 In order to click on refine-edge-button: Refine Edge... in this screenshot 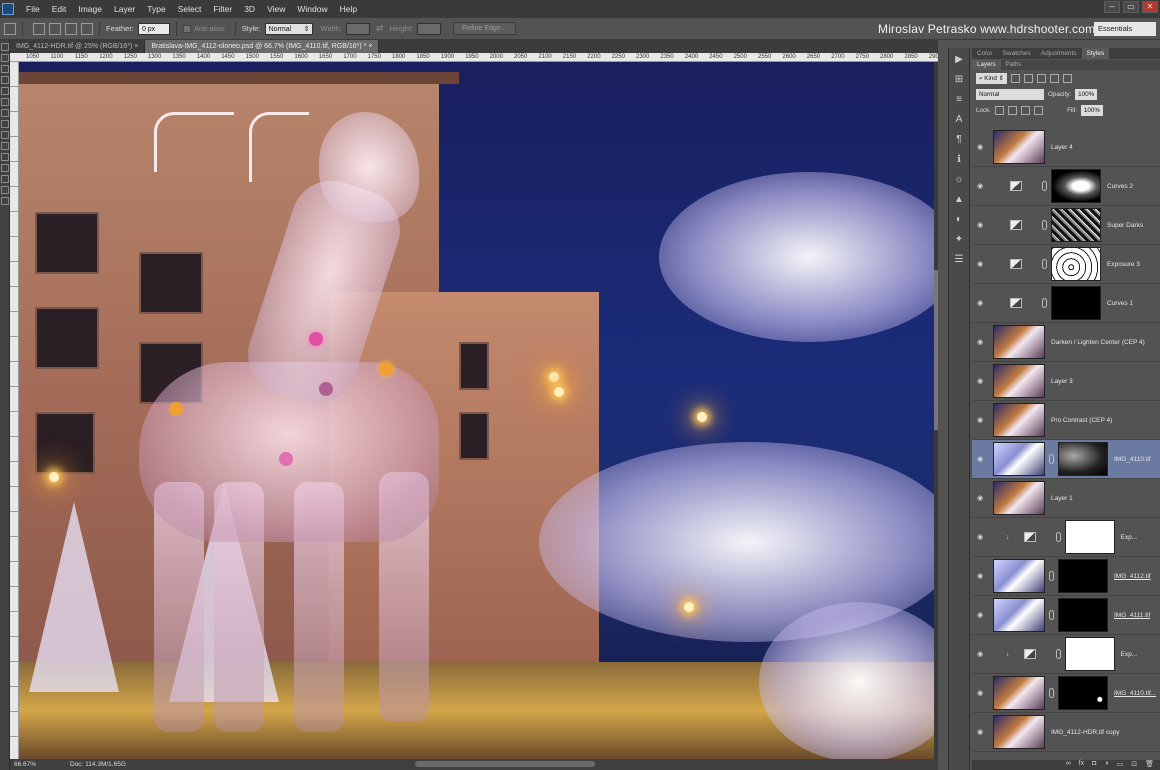, I will do `click(484, 28)`.